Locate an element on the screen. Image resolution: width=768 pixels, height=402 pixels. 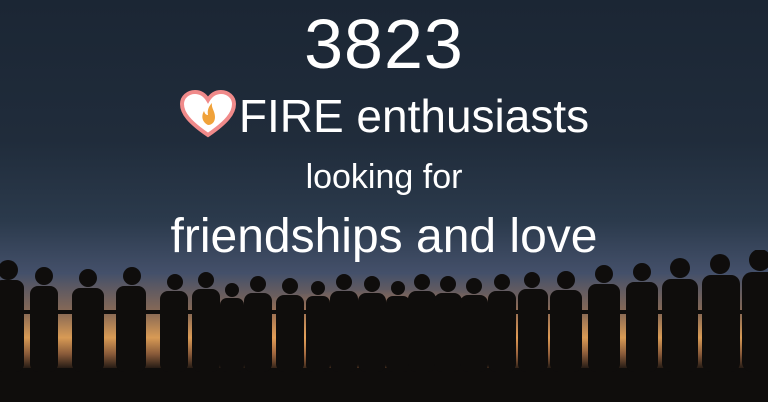
connector-text: looking for is located at coordinates (384, 177).